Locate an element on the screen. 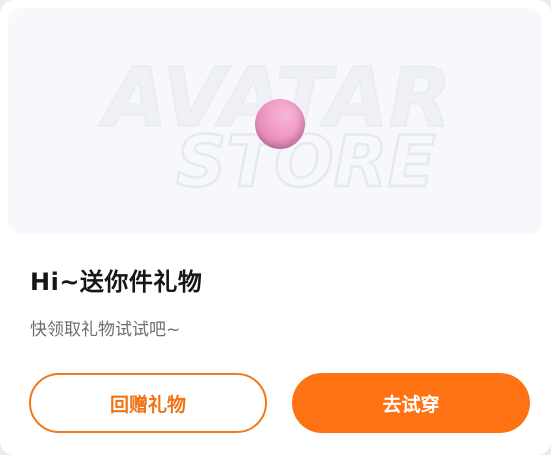 The width and height of the screenshot is (551, 455). watermark-line2: STORE is located at coordinates (305, 162).